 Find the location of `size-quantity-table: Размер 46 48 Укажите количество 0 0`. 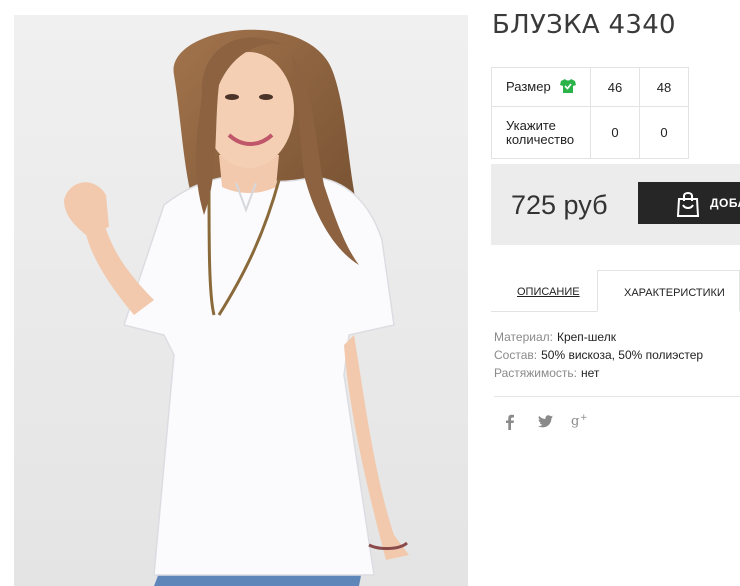

size-quantity-table: Размер 46 48 Укажите количество 0 0 is located at coordinates (590, 113).